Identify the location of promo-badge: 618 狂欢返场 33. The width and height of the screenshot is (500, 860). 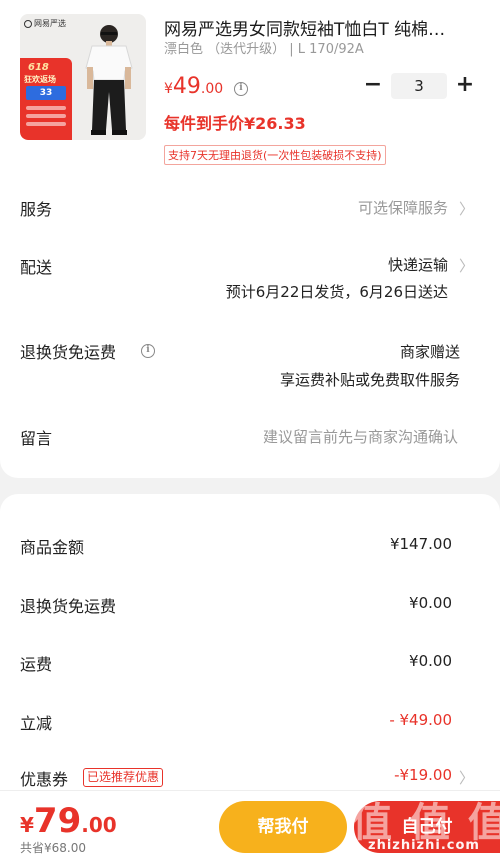
(46, 99).